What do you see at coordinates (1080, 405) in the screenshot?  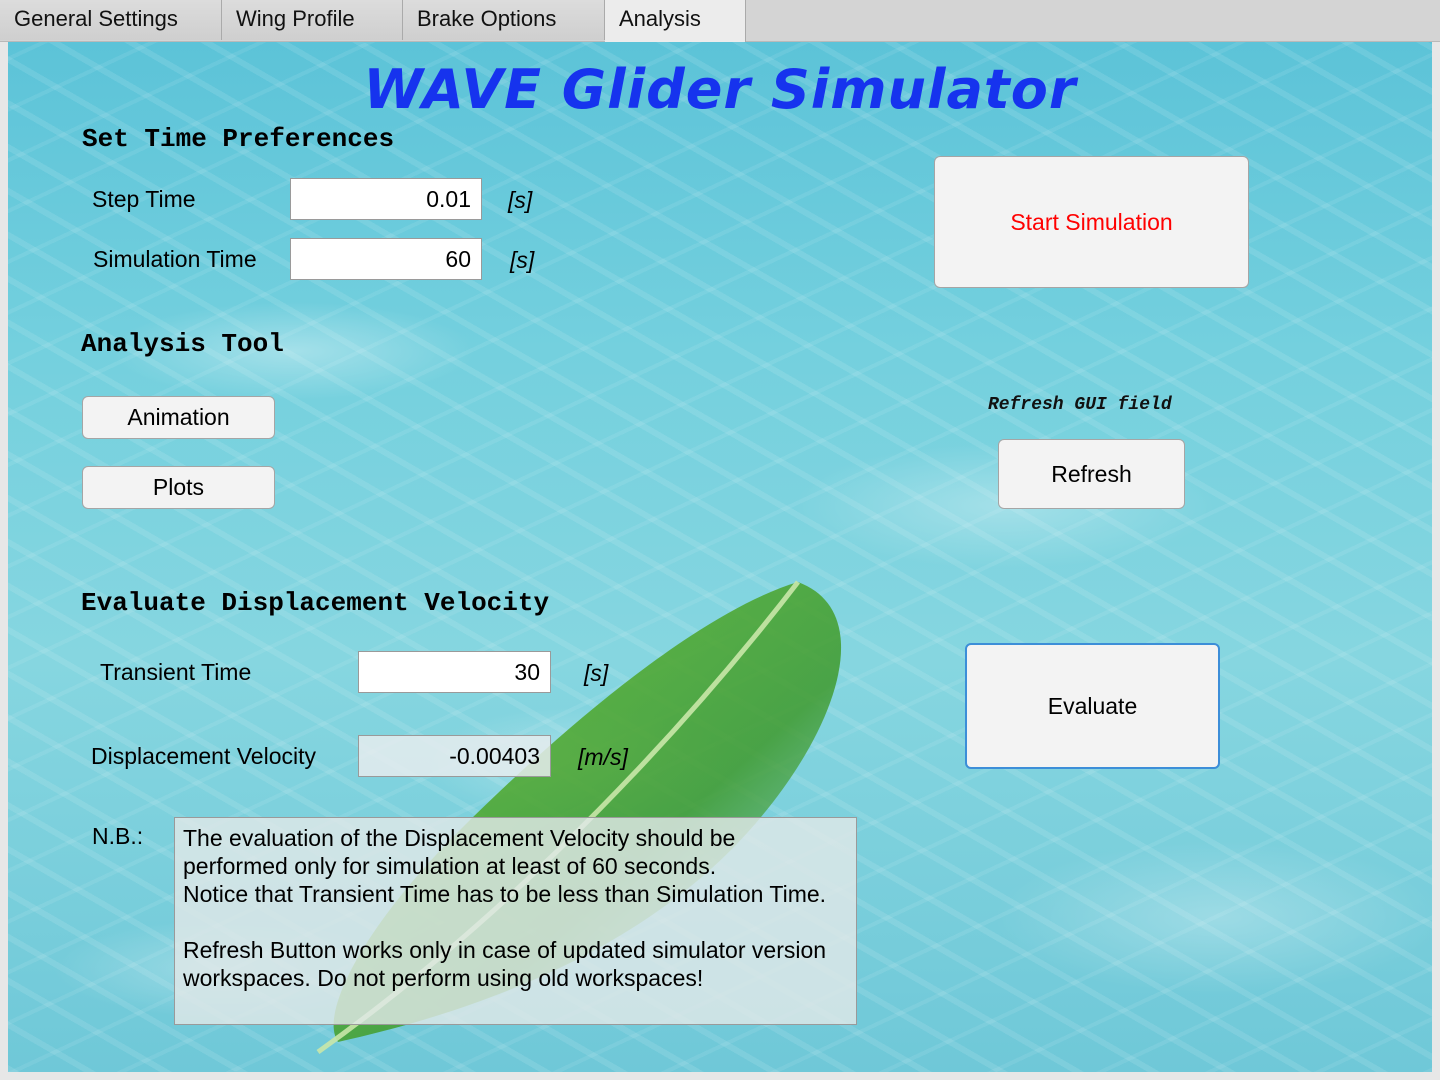 I see `refresh-hint-label: Refresh GUI field` at bounding box center [1080, 405].